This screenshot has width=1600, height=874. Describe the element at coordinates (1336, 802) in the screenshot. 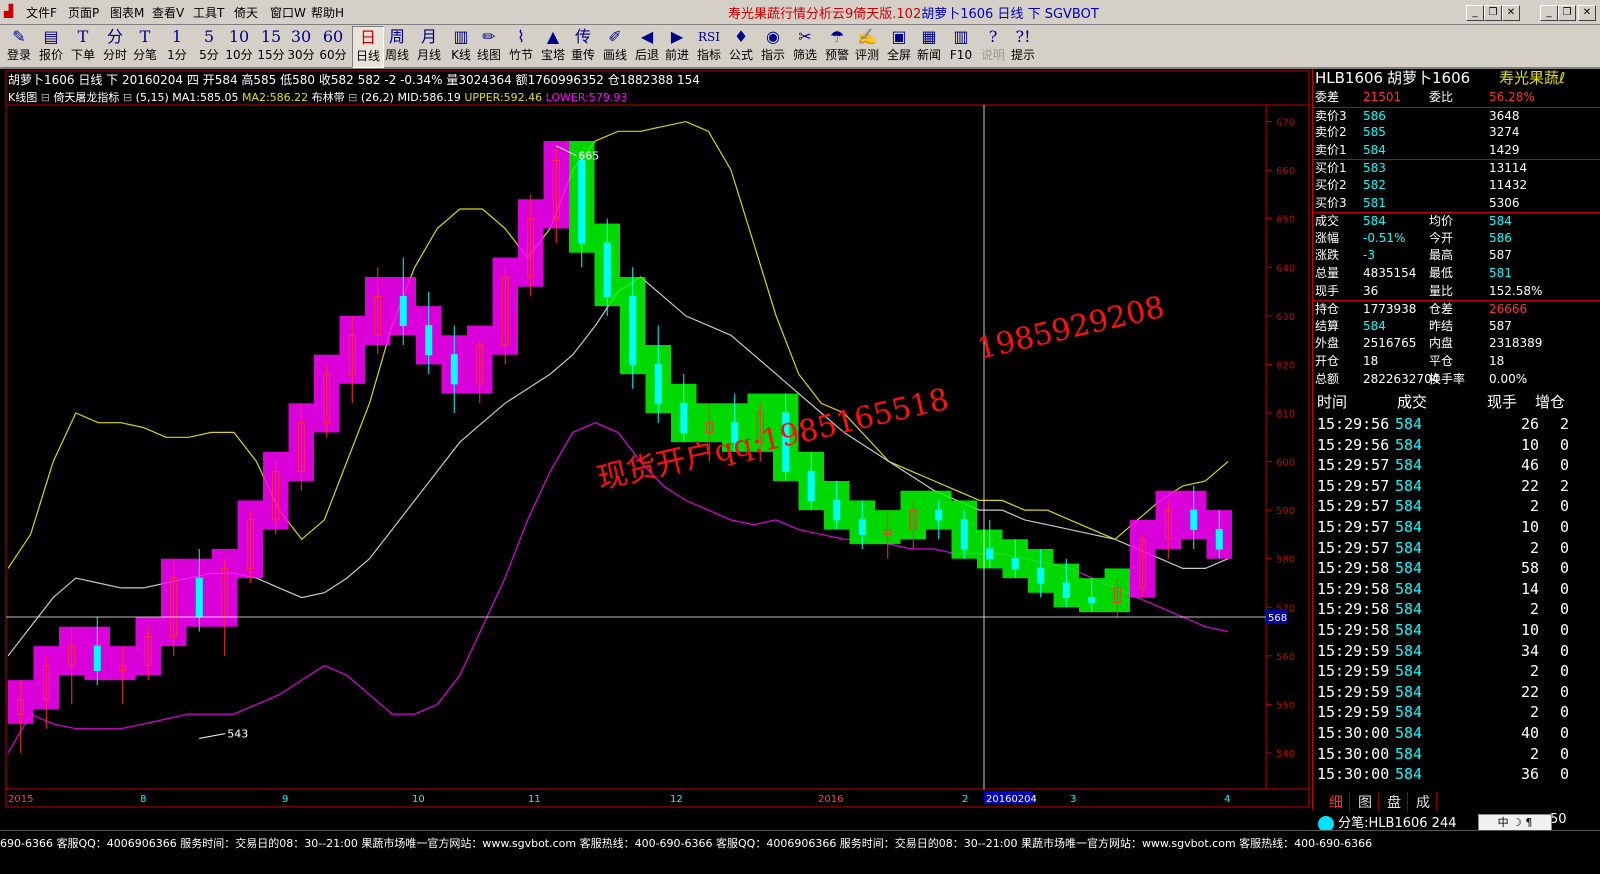

I see `panel-tab: 细` at that location.